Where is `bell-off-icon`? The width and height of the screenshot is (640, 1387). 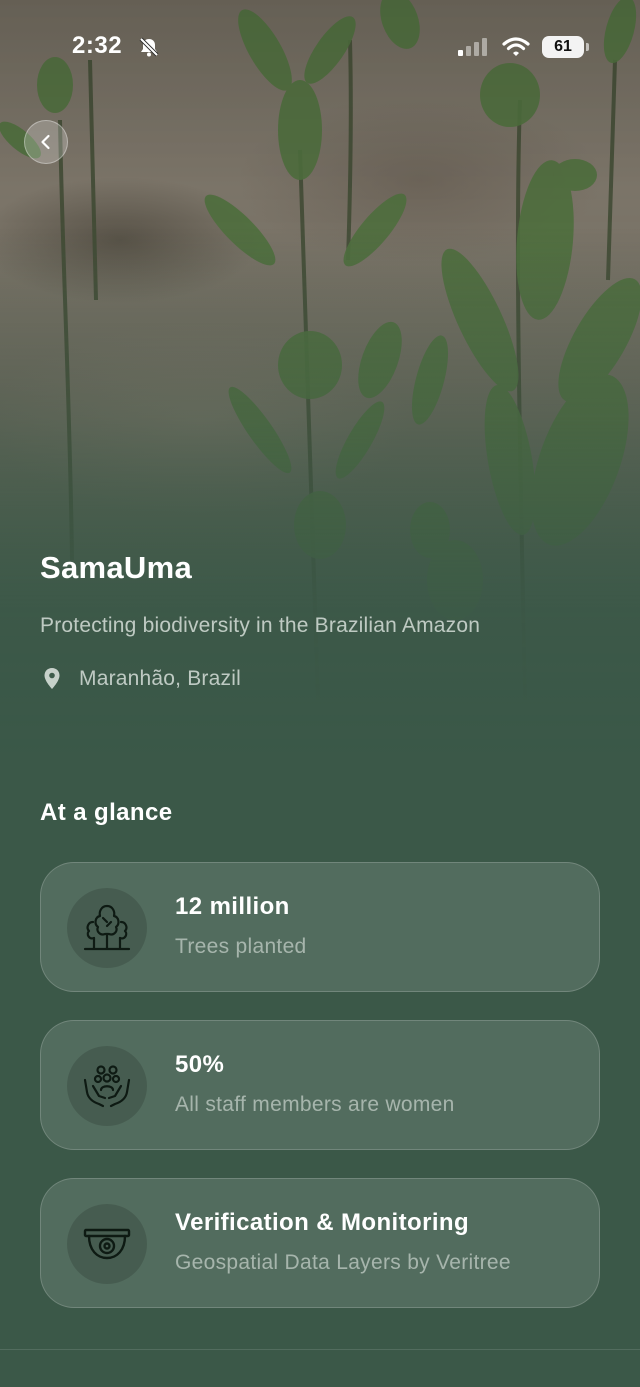
bell-off-icon is located at coordinates (149, 49).